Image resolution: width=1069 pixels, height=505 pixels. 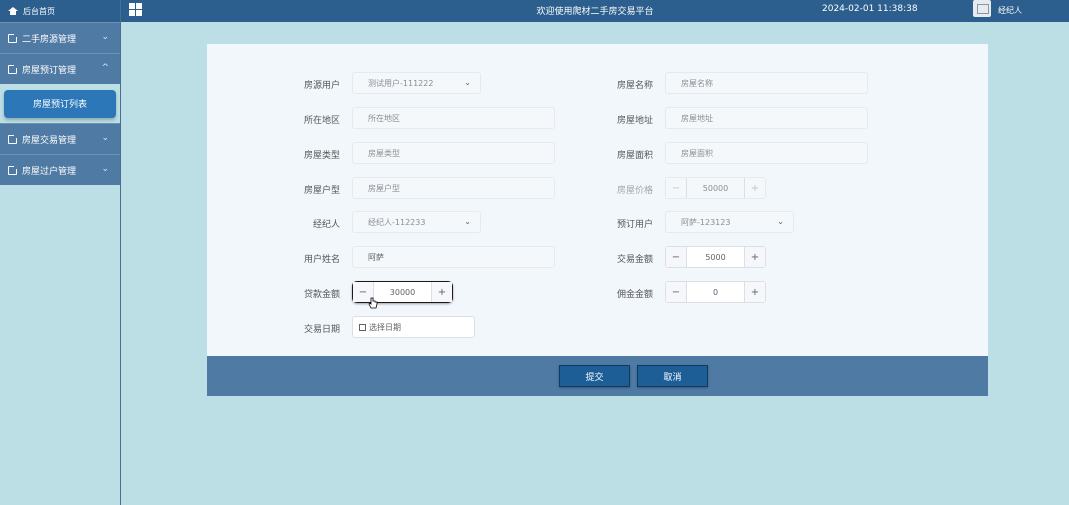 I want to click on booking-user-value: 阿萨-123123, so click(x=706, y=222).